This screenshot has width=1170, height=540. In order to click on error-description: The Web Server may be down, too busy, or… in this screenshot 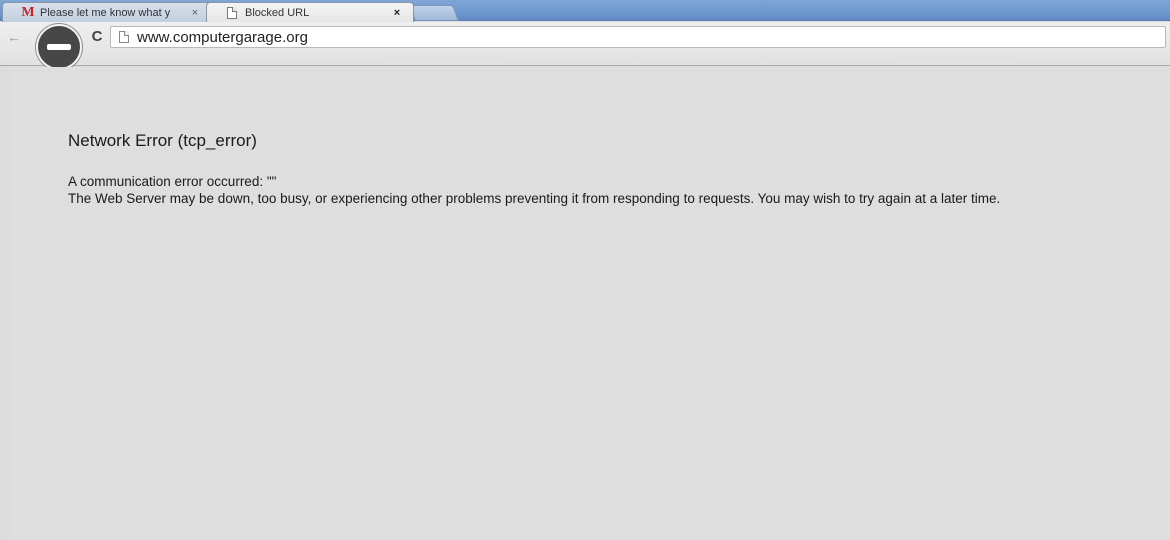, I will do `click(534, 198)`.